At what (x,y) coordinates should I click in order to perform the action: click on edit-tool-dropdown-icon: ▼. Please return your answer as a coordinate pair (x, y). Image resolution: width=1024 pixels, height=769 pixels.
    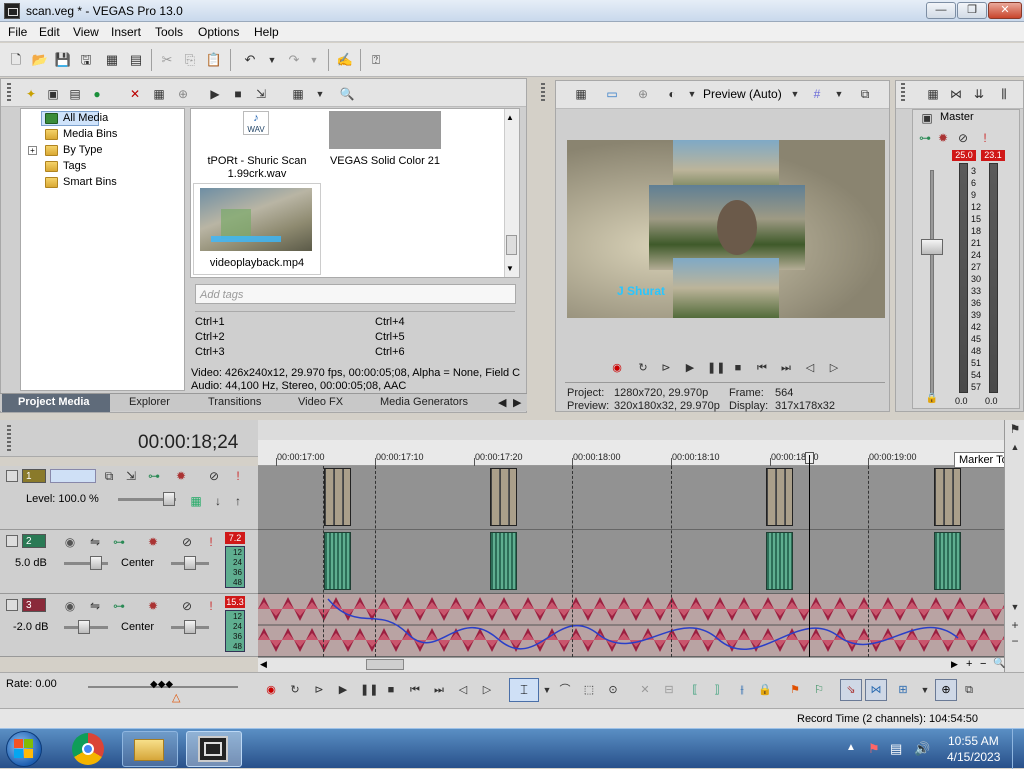
    Looking at the image, I should click on (547, 690).